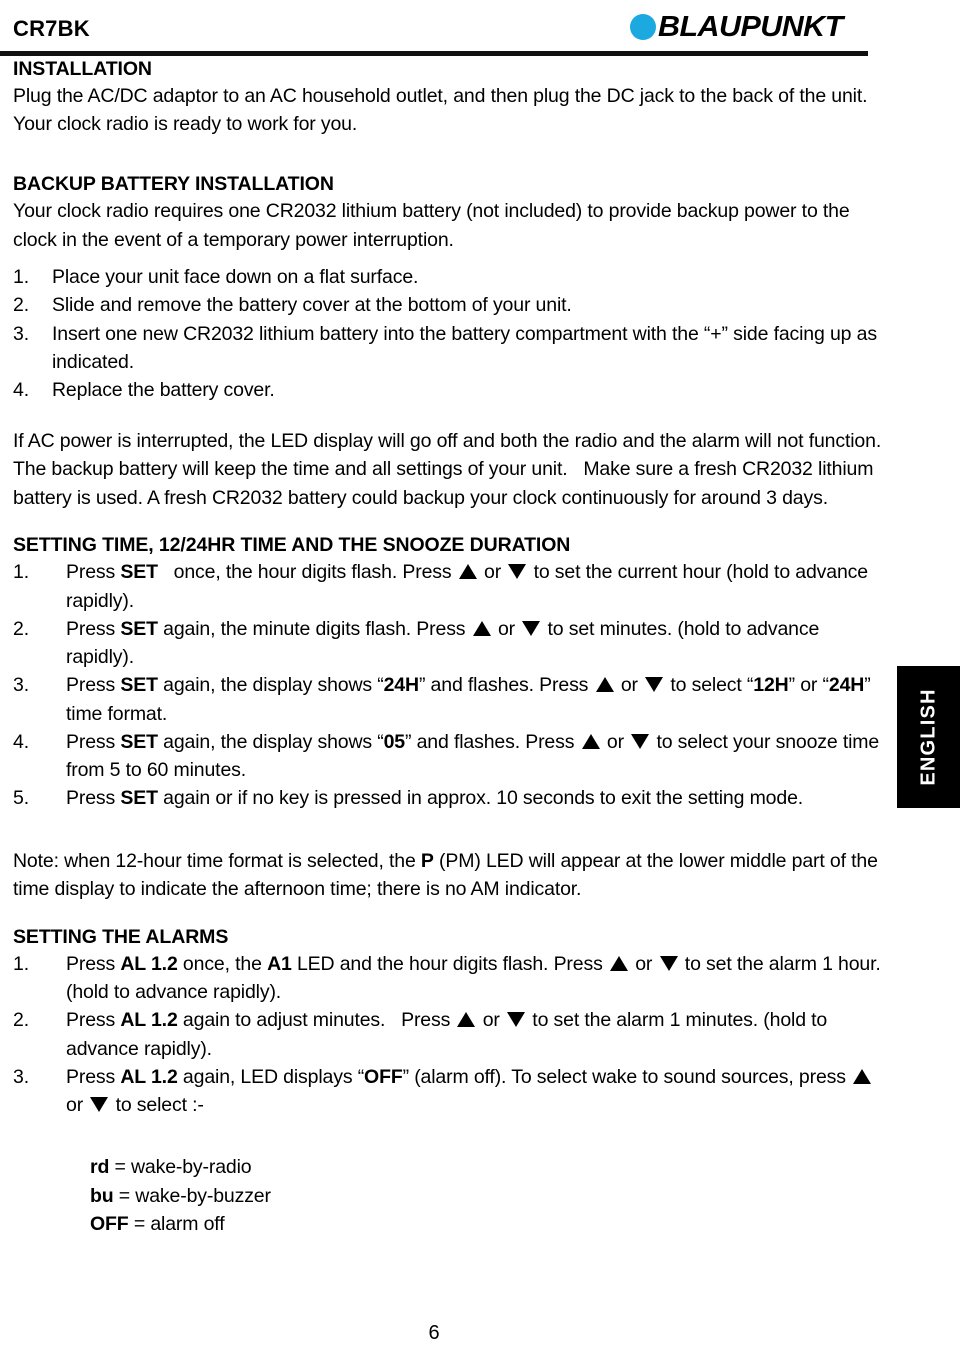  I want to click on blaupunkt-logo: BLAUPUNKT, so click(736, 27).